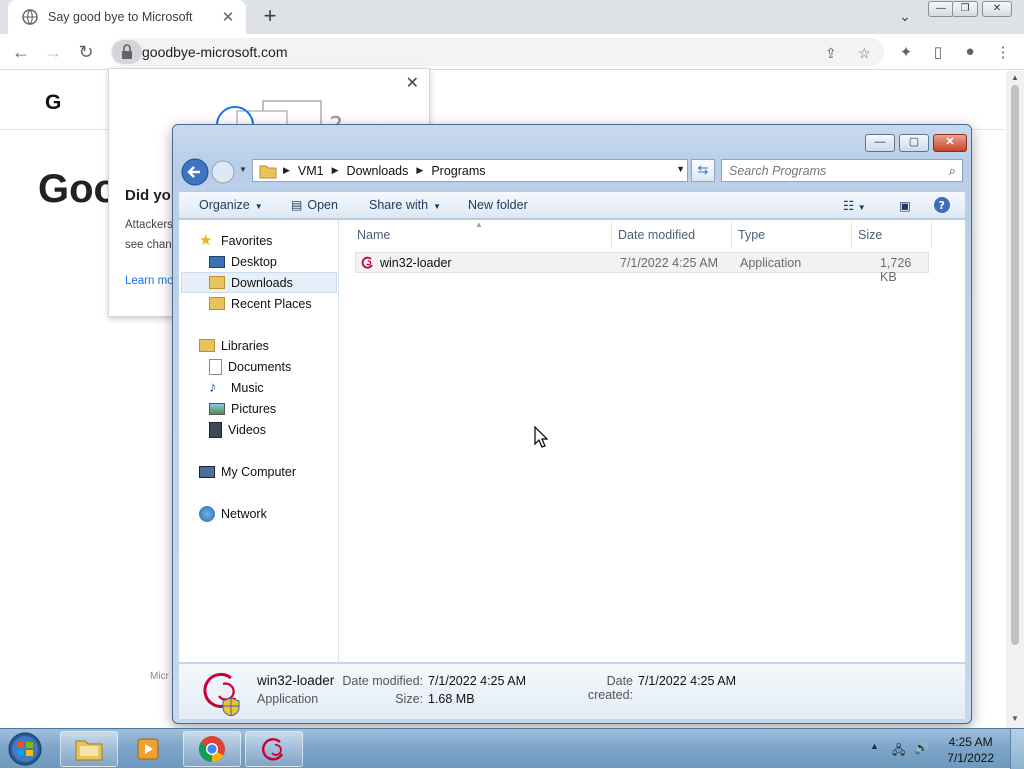 This screenshot has height=769, width=1024. What do you see at coordinates (53, 103) in the screenshot?
I see `site-logo: G` at bounding box center [53, 103].